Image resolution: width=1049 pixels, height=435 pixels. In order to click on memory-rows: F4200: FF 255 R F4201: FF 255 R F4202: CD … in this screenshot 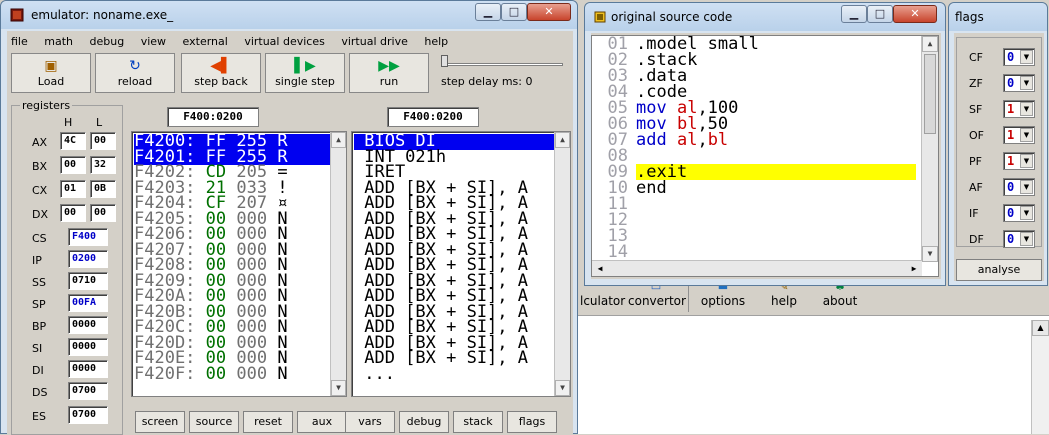, I will do `click(232, 258)`.